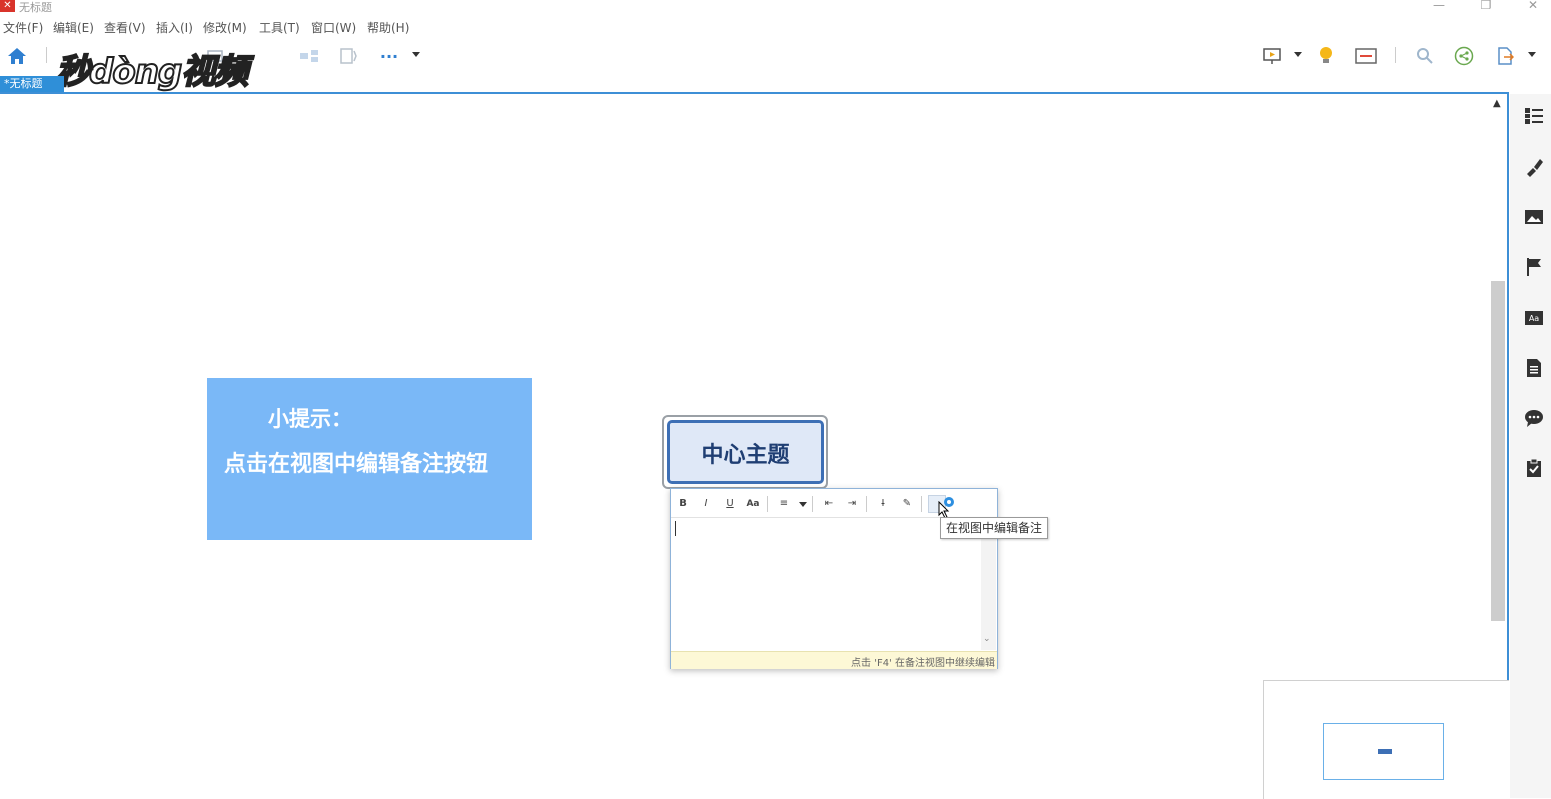 The width and height of the screenshot is (1551, 799). I want to click on home-icon, so click(17, 56).